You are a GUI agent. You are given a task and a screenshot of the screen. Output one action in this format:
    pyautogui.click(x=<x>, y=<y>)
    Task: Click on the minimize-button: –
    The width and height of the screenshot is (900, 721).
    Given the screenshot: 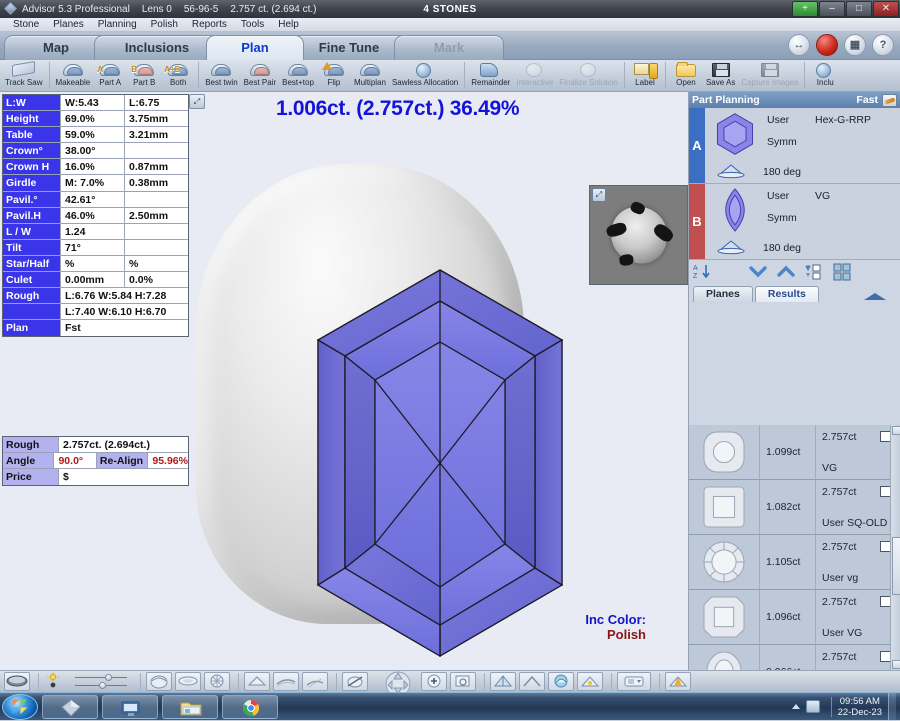 What is the action you would take?
    pyautogui.click(x=832, y=9)
    